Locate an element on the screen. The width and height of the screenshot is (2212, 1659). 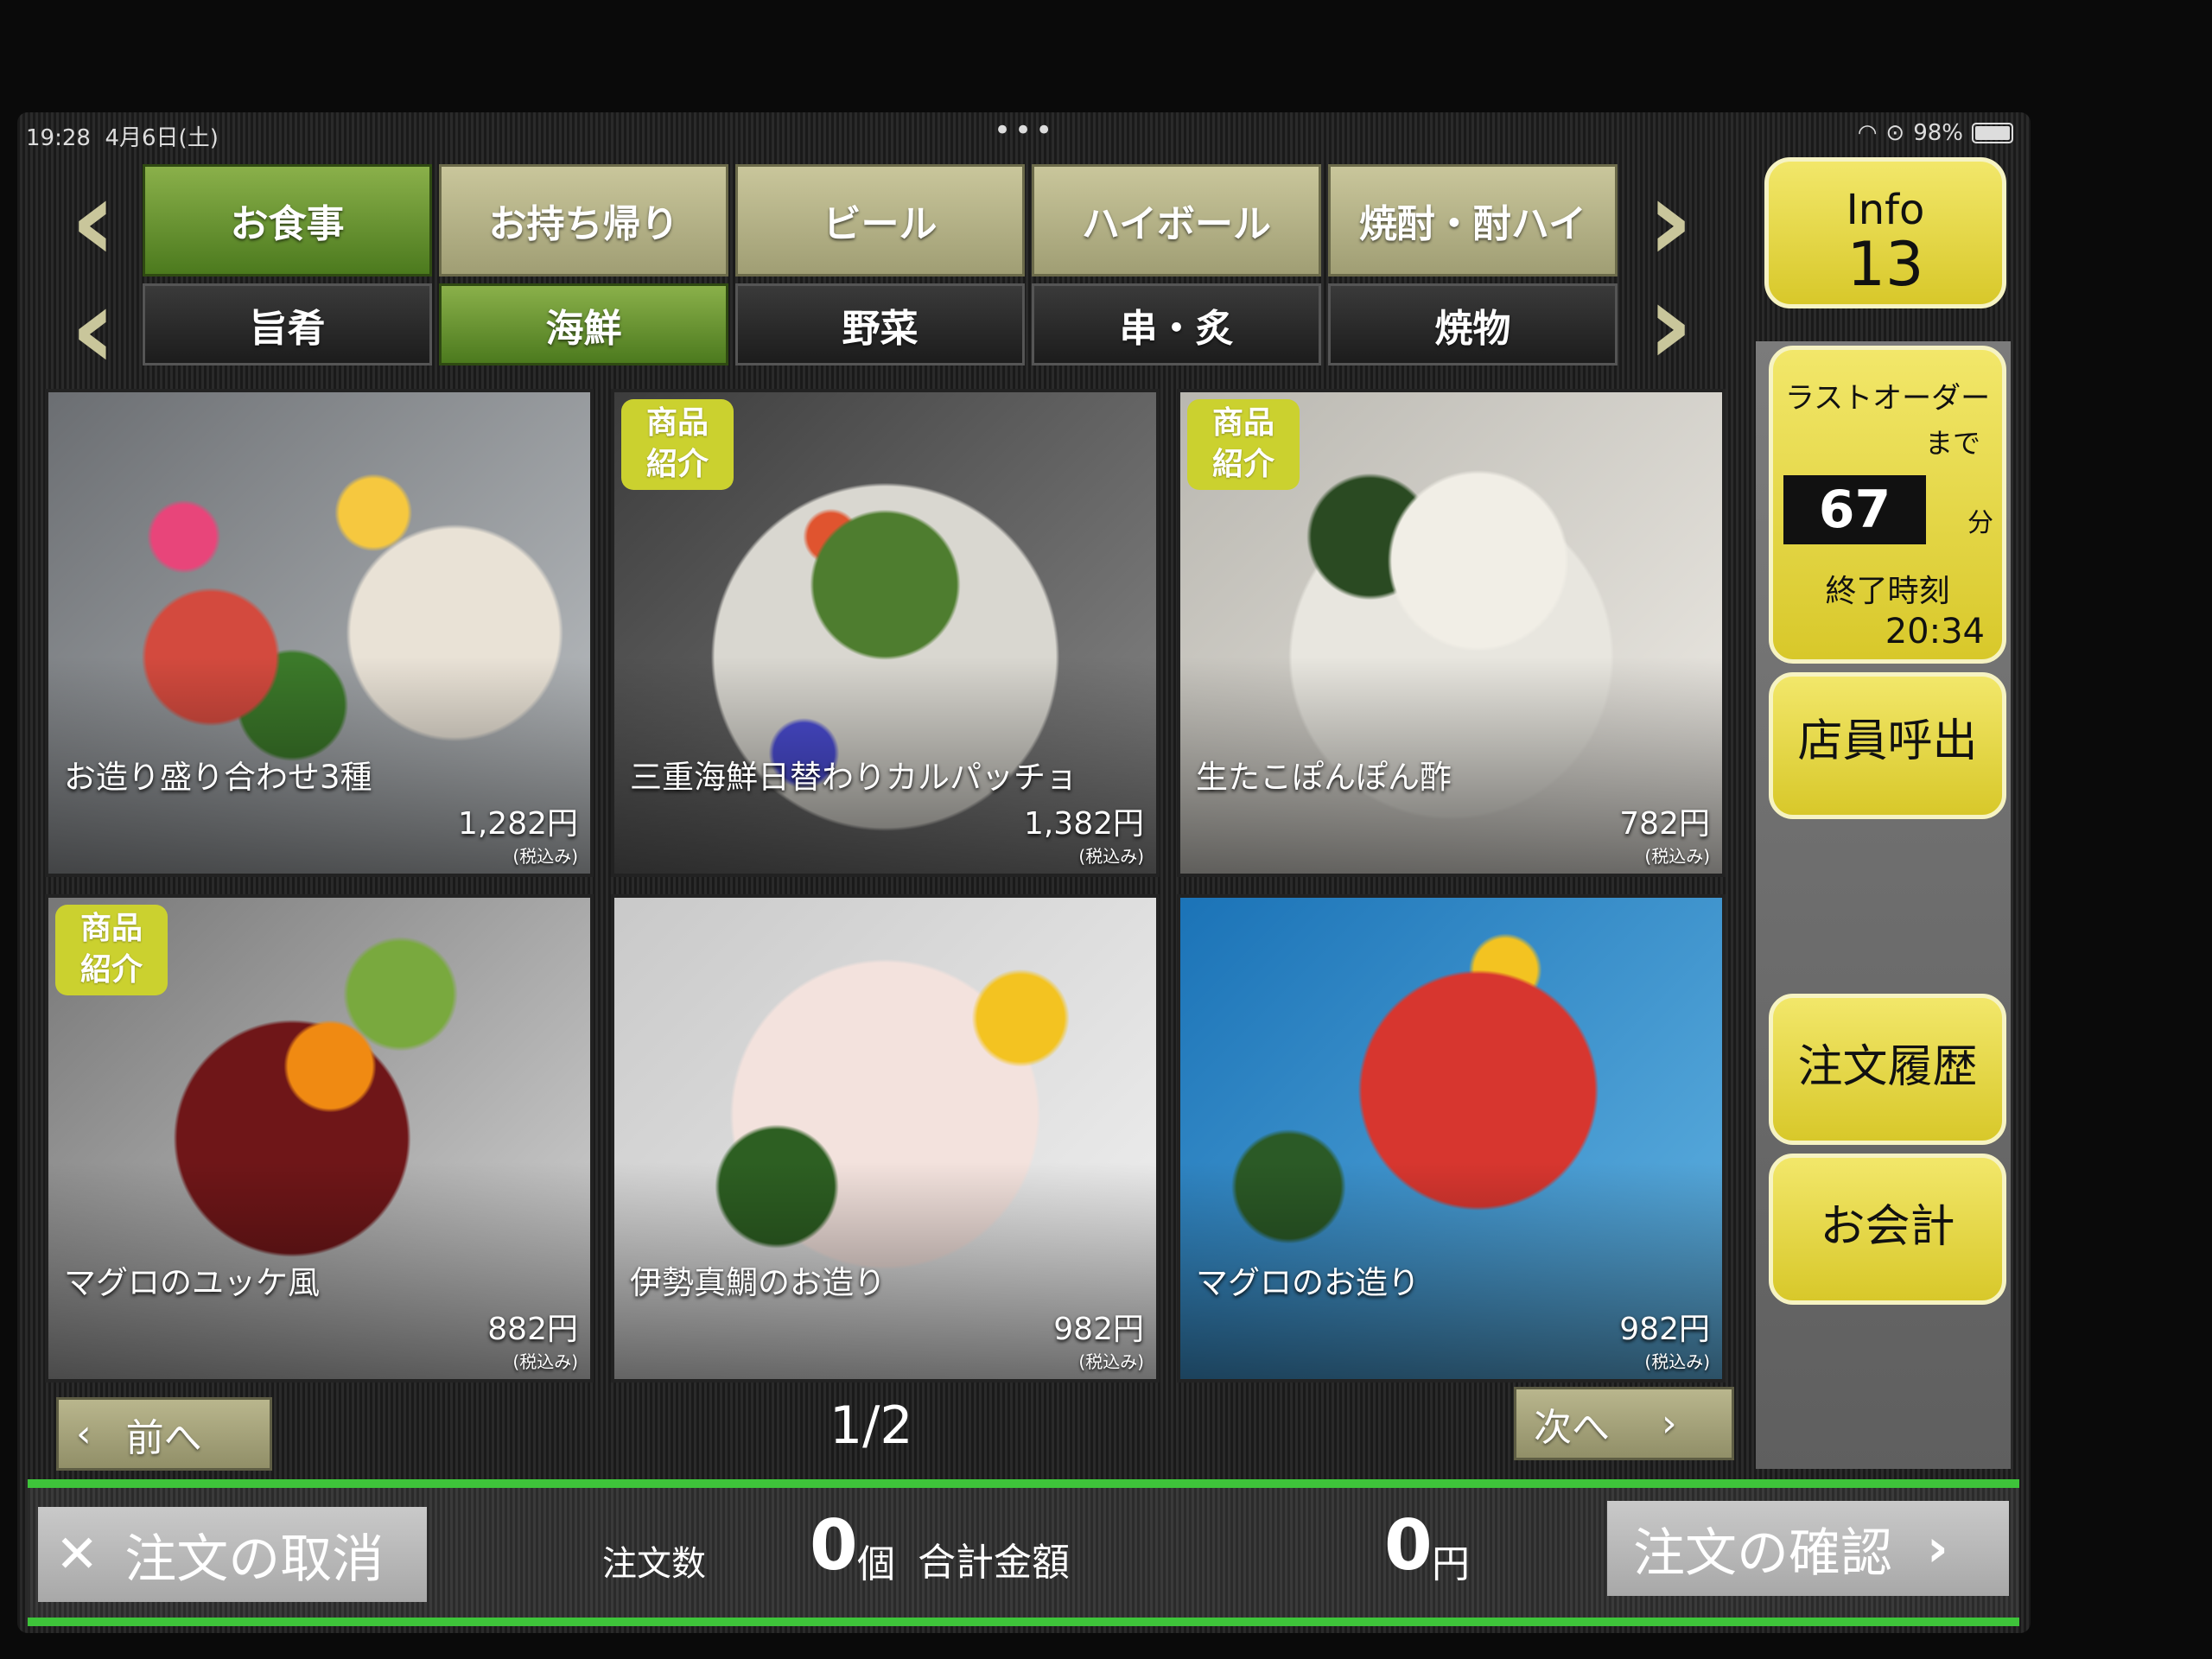
dish-name: 伊勢真鯛のお造り is located at coordinates (758, 1282).